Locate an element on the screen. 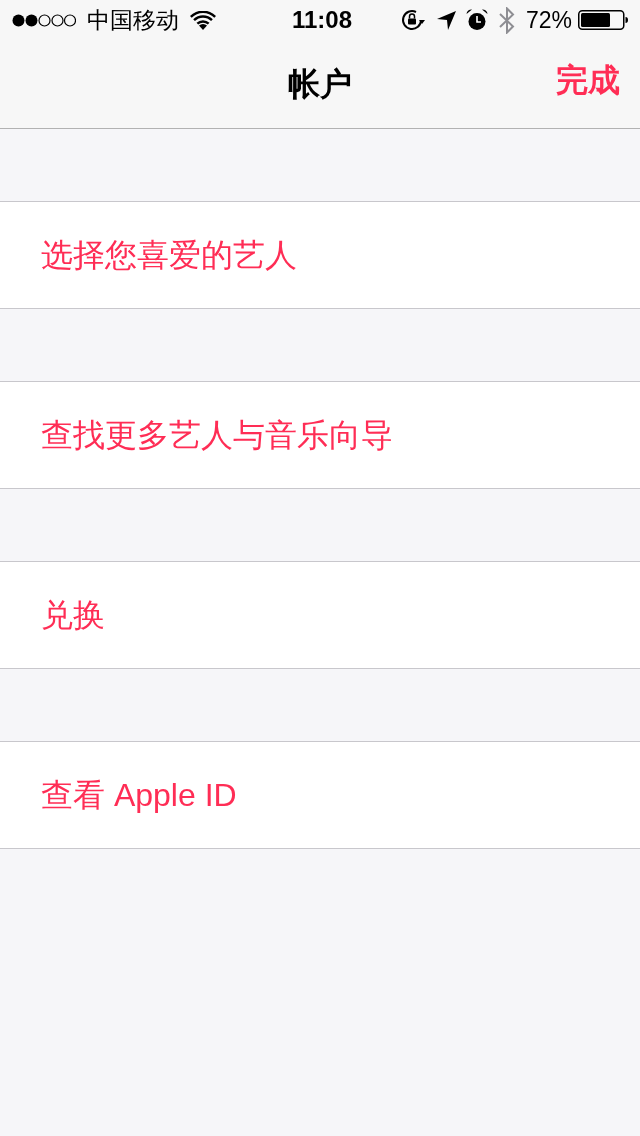 This screenshot has width=640, height=1136. alarm-clock-icon is located at coordinates (476, 20).